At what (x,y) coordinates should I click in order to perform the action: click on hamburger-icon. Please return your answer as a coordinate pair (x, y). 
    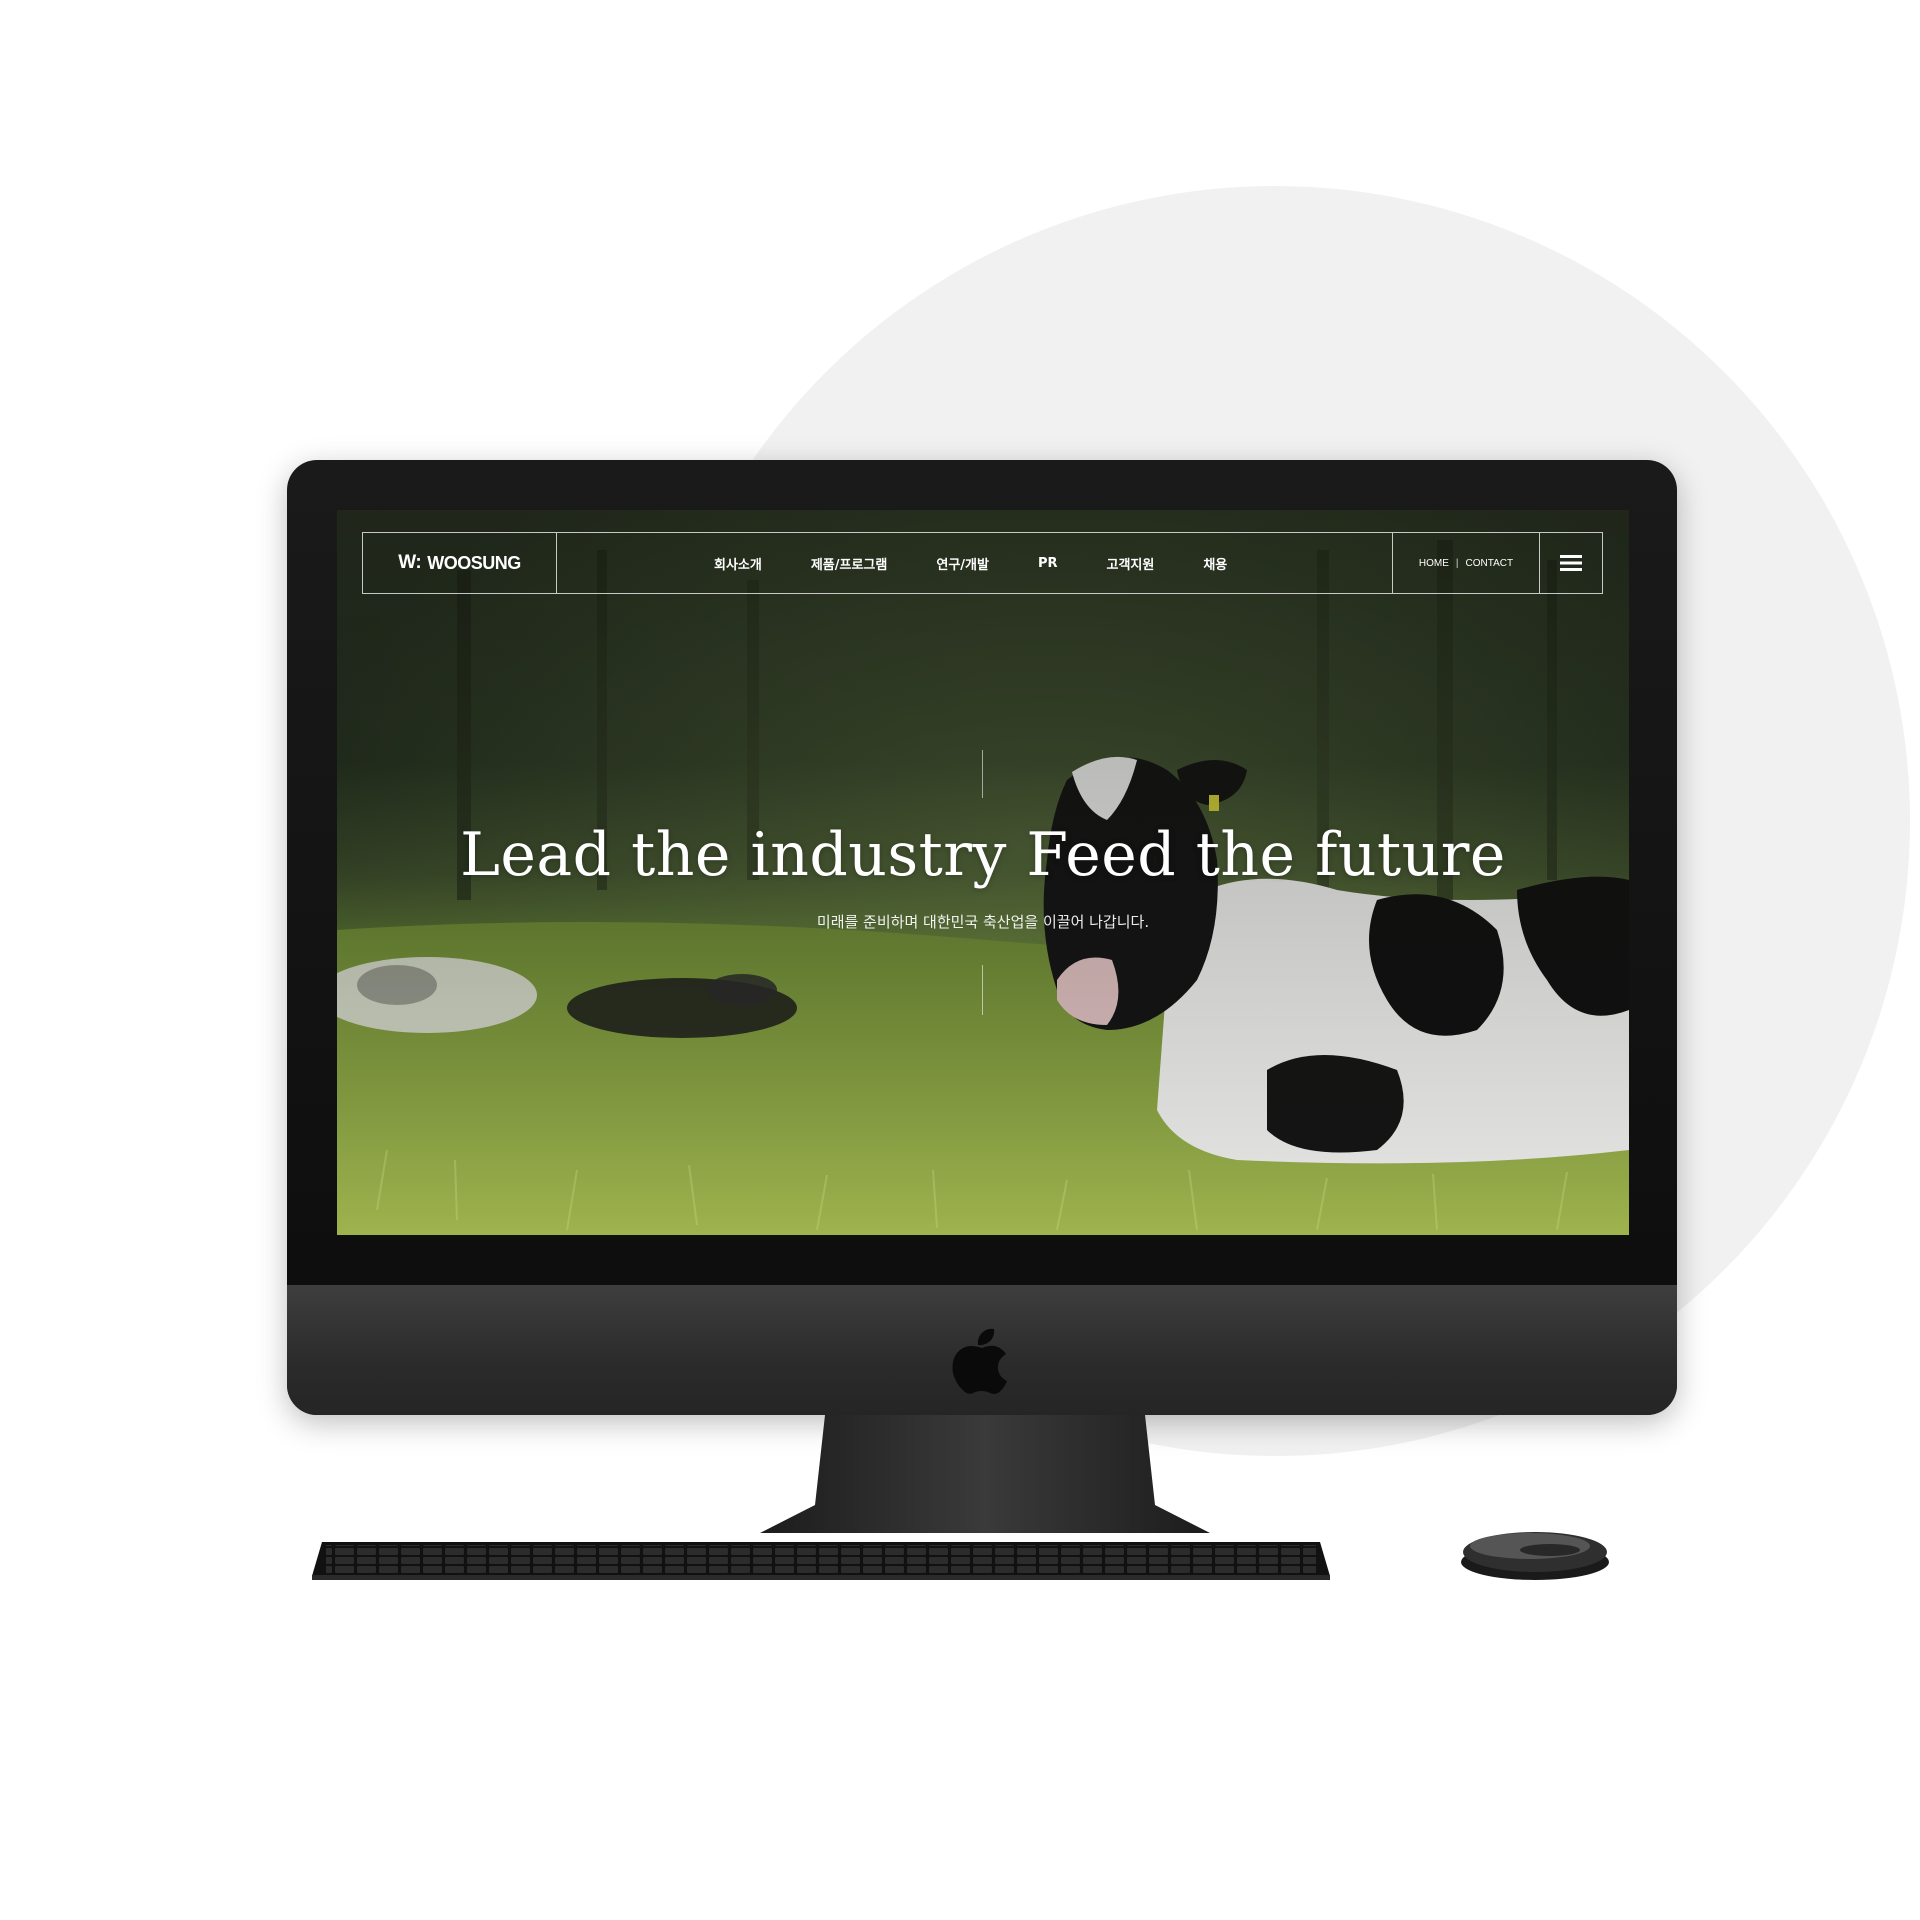
    Looking at the image, I should click on (1571, 563).